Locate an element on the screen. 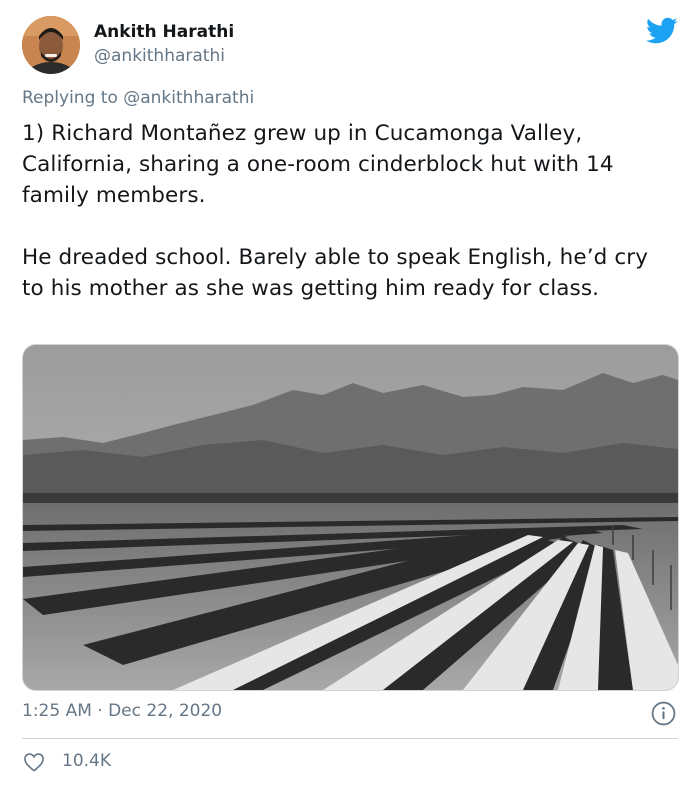  author-name: Ankith Harathi is located at coordinates (164, 32).